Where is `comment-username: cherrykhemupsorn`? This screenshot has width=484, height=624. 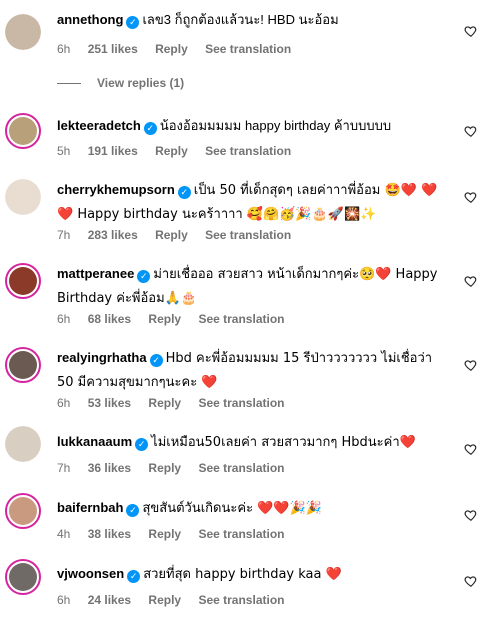
comment-username: cherrykhemupsorn is located at coordinates (116, 189).